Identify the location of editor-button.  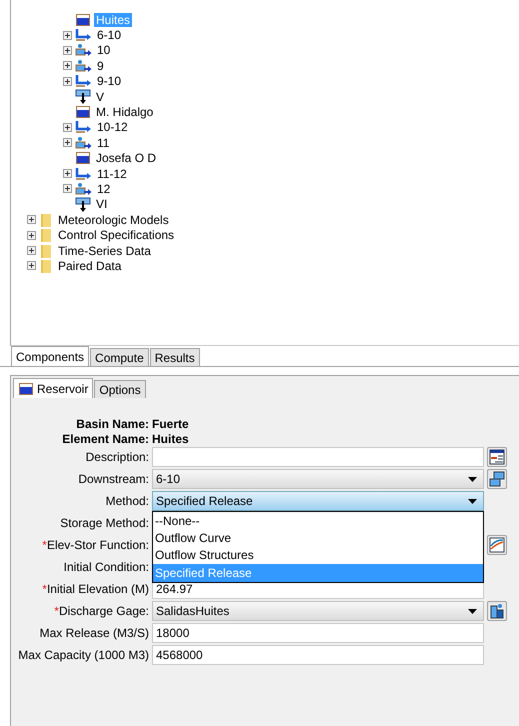
(497, 457).